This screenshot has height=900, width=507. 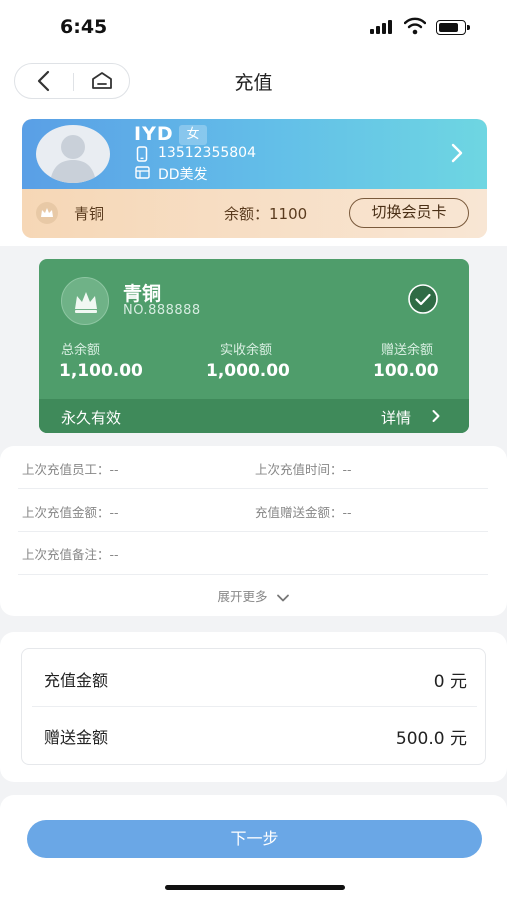 I want to click on status-time: 6:45, so click(x=84, y=27).